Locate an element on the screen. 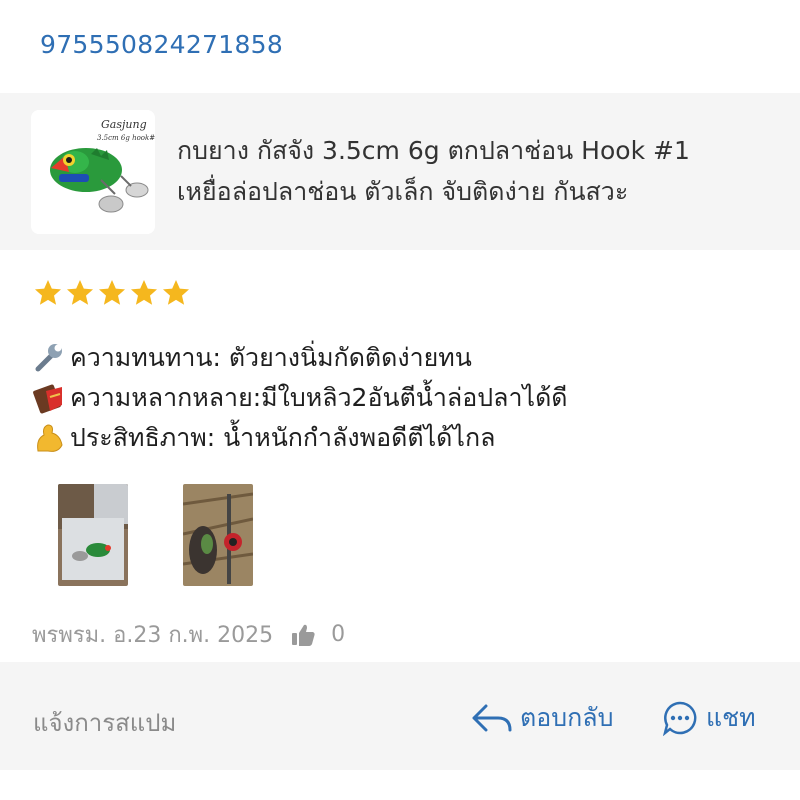 The image size is (800, 800). reply-label: ตอบกลับ is located at coordinates (567, 717).